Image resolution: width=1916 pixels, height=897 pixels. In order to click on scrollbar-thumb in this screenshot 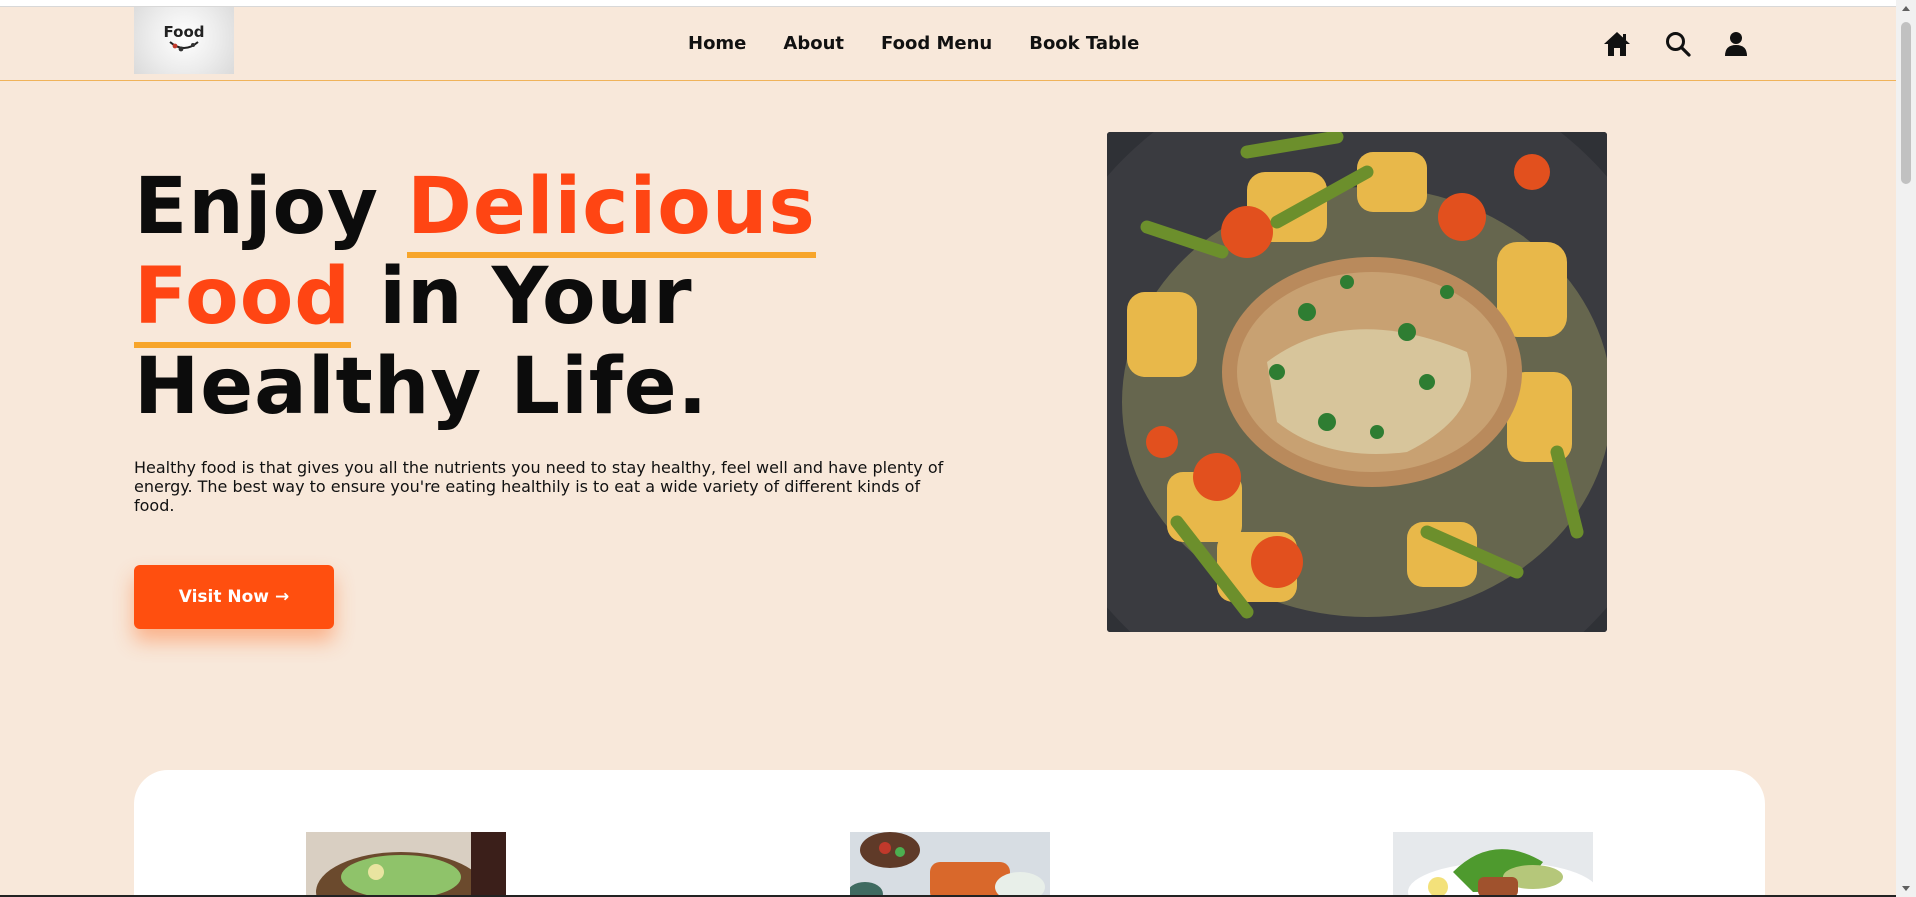, I will do `click(1906, 103)`.